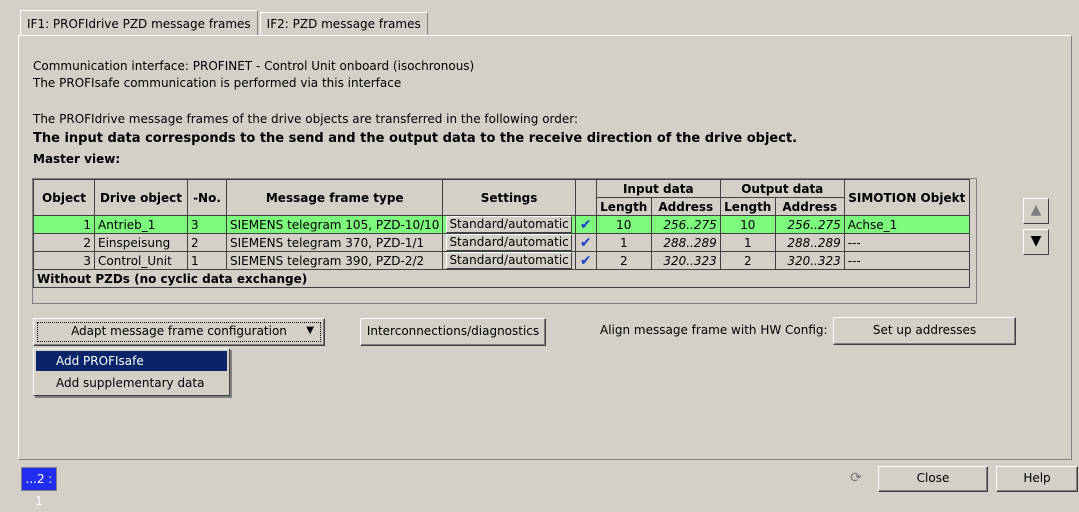 This screenshot has height=512, width=1079. What do you see at coordinates (509, 197) in the screenshot?
I see `col-settings: Settings` at bounding box center [509, 197].